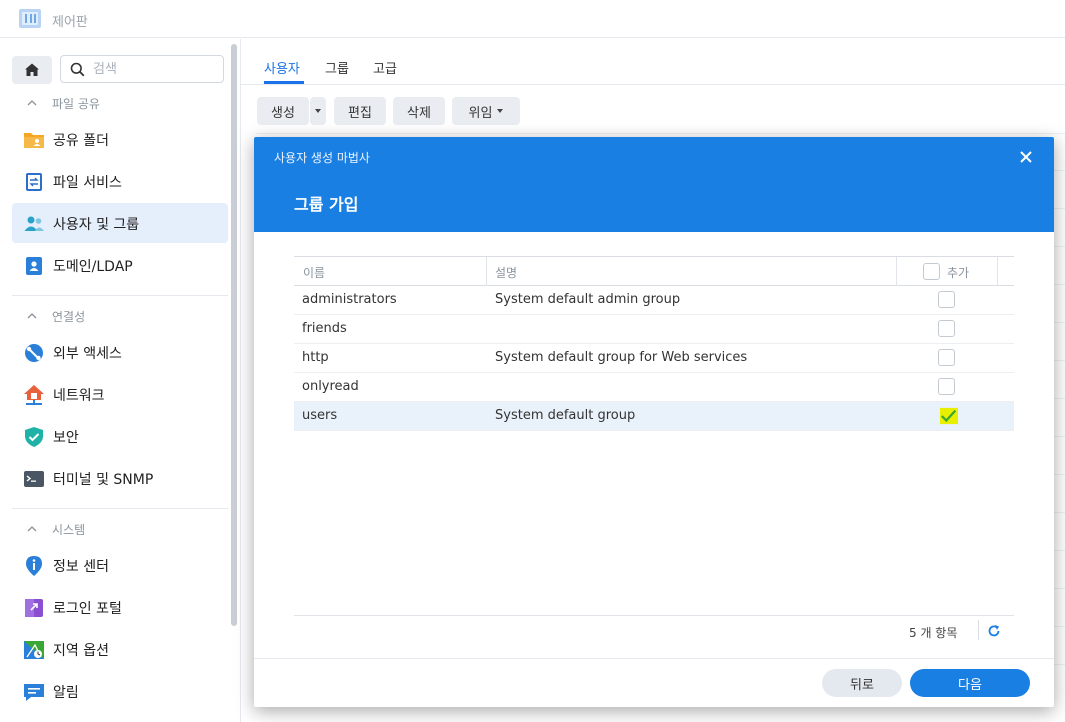 The width and height of the screenshot is (1065, 722). I want to click on column-name-header: 이름, so click(314, 272).